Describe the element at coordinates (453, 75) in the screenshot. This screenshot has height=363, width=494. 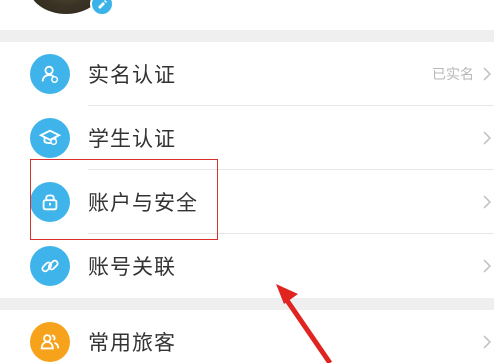
I see `status-text: 已实名` at that location.